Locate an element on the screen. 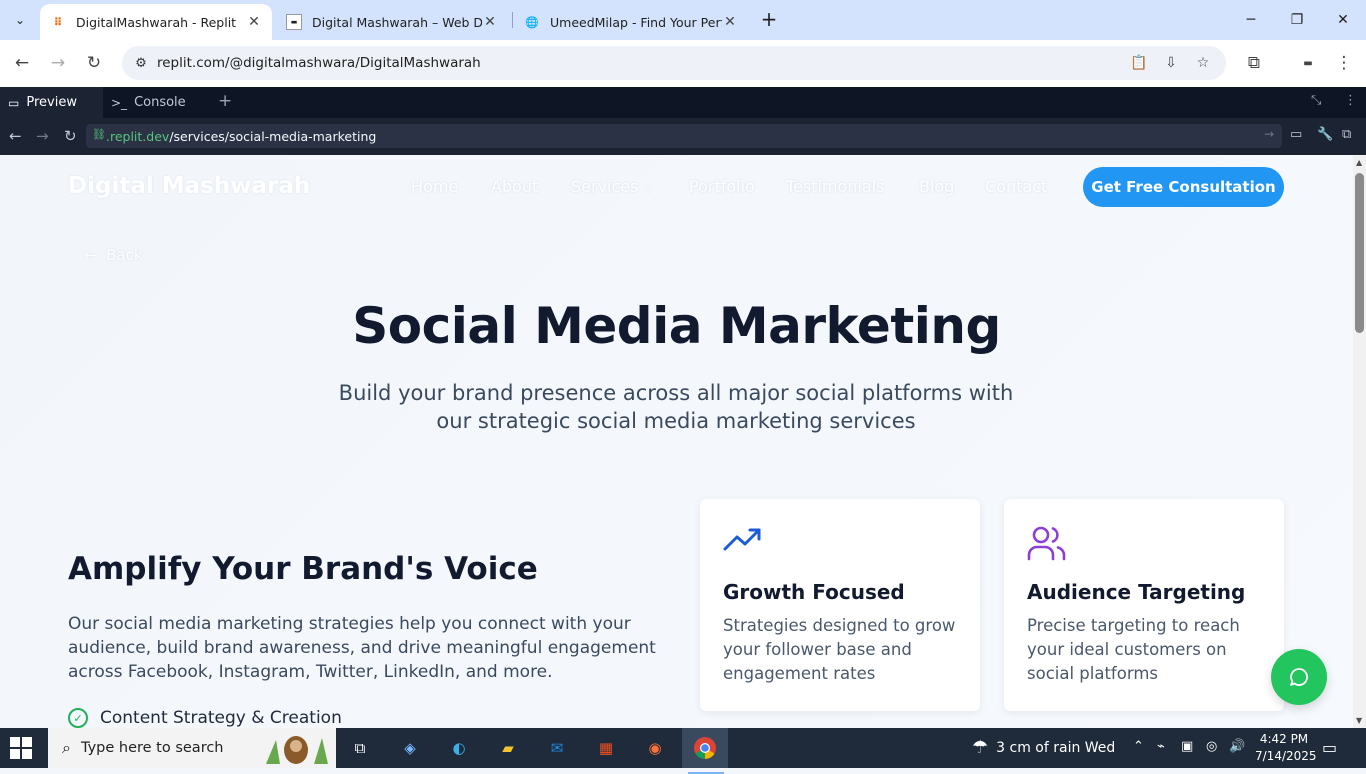  install-app-icon: ⇩ is located at coordinates (1171, 63).